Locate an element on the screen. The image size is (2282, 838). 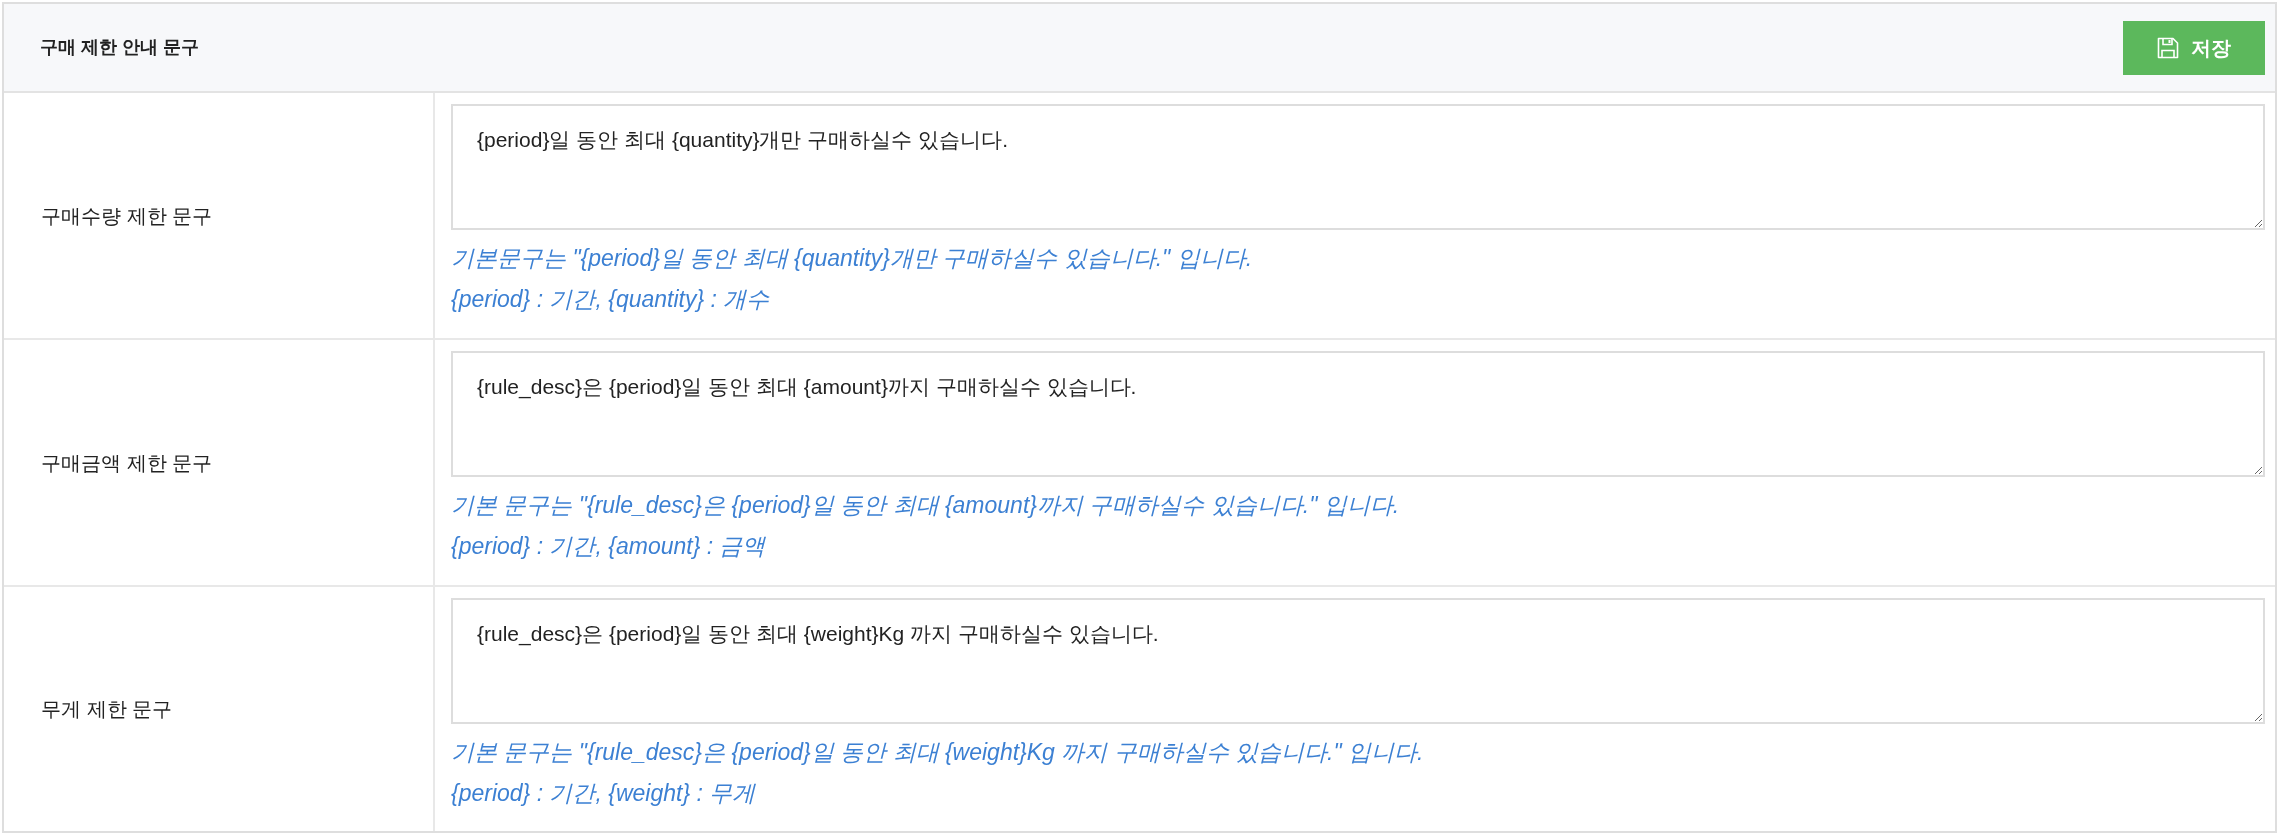
help-text: {period} : 기간, {weight} : 무게 is located at coordinates (604, 793).